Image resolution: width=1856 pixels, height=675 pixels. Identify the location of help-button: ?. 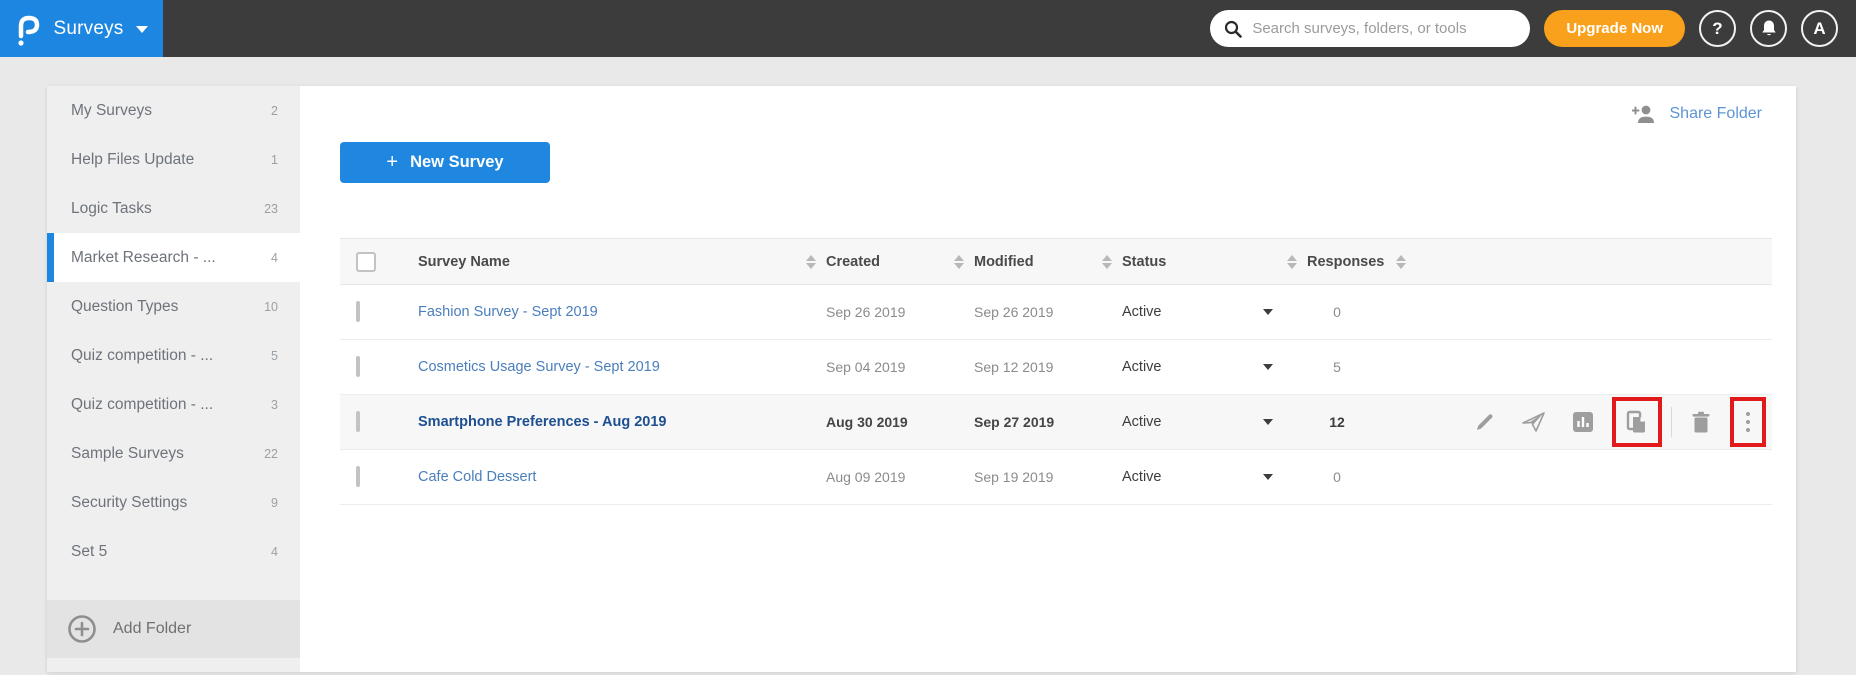
(1717, 28).